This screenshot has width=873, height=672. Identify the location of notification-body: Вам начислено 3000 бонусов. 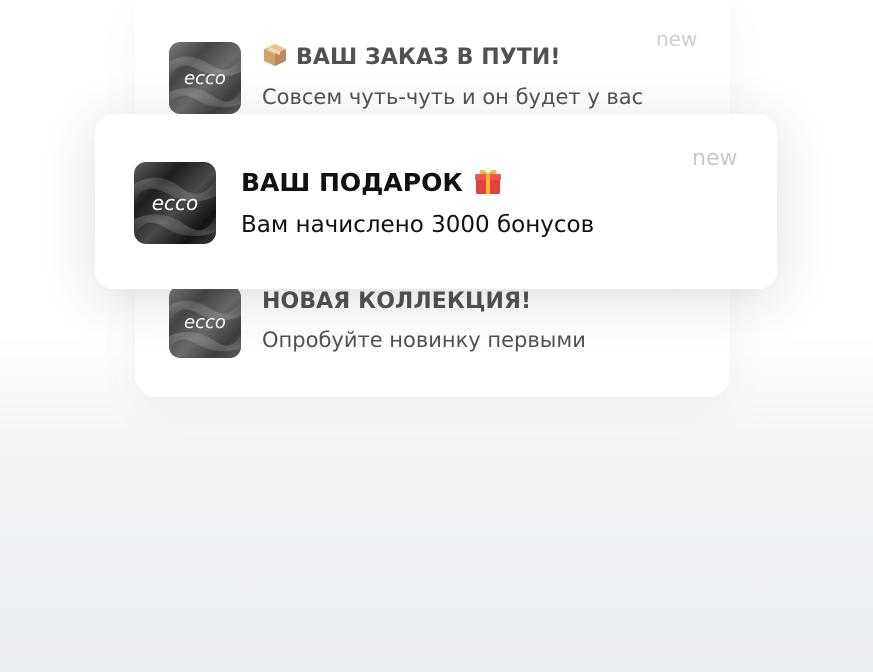
(418, 225).